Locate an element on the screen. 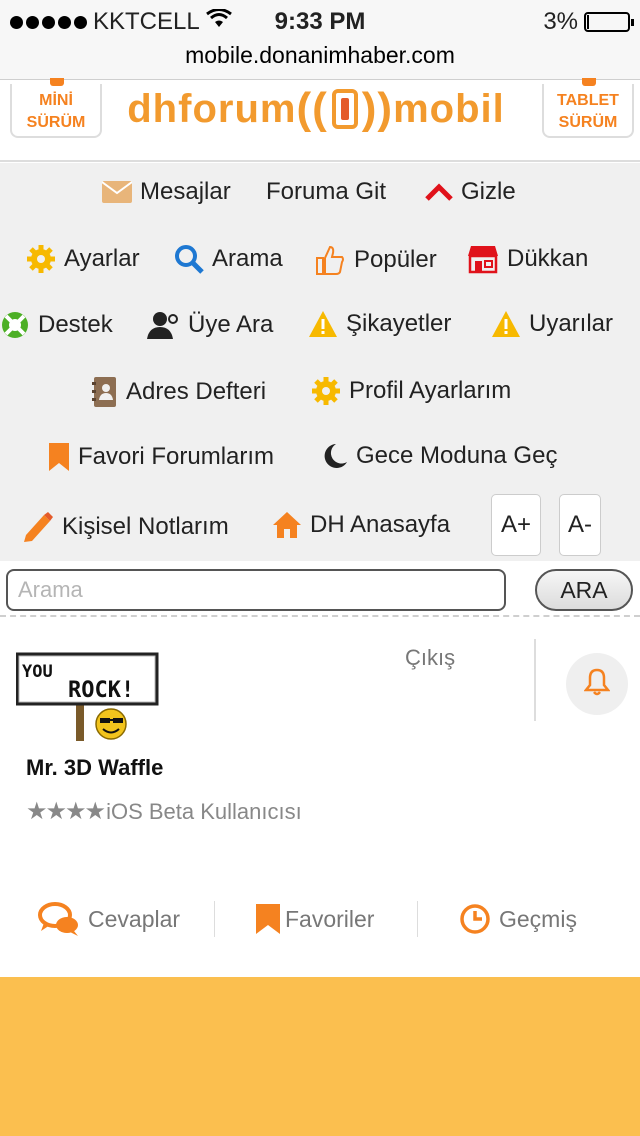 This screenshot has height=1136, width=640. menu-label: DH Anasayfa is located at coordinates (380, 524).